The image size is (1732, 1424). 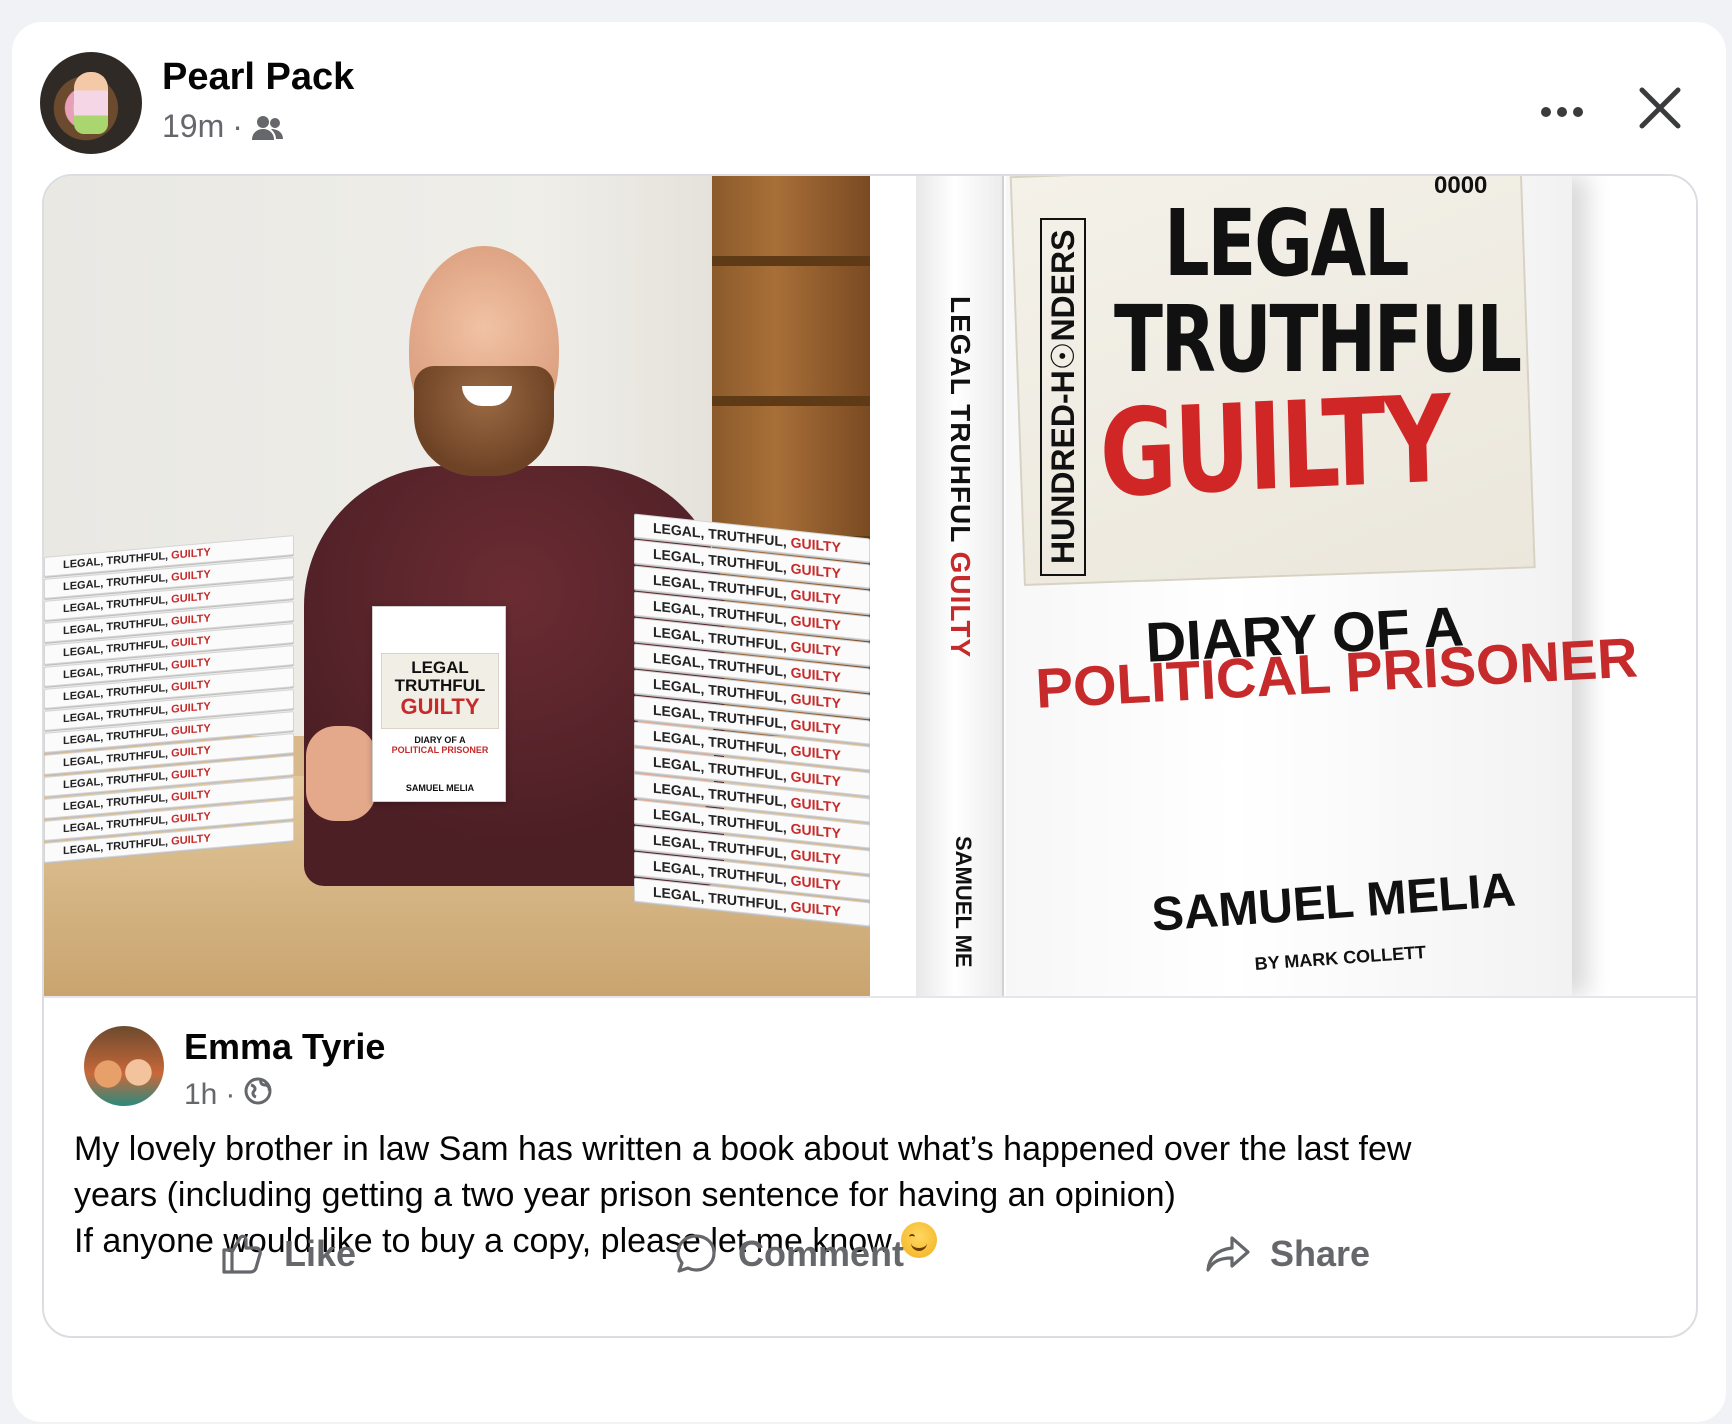 What do you see at coordinates (258, 1095) in the screenshot?
I see `globe-icon` at bounding box center [258, 1095].